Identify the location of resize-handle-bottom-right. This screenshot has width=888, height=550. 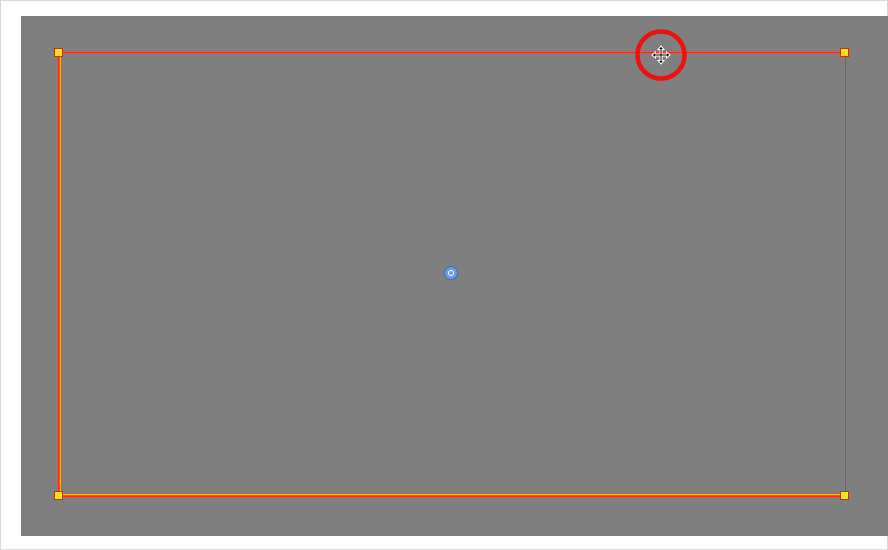
(844, 495).